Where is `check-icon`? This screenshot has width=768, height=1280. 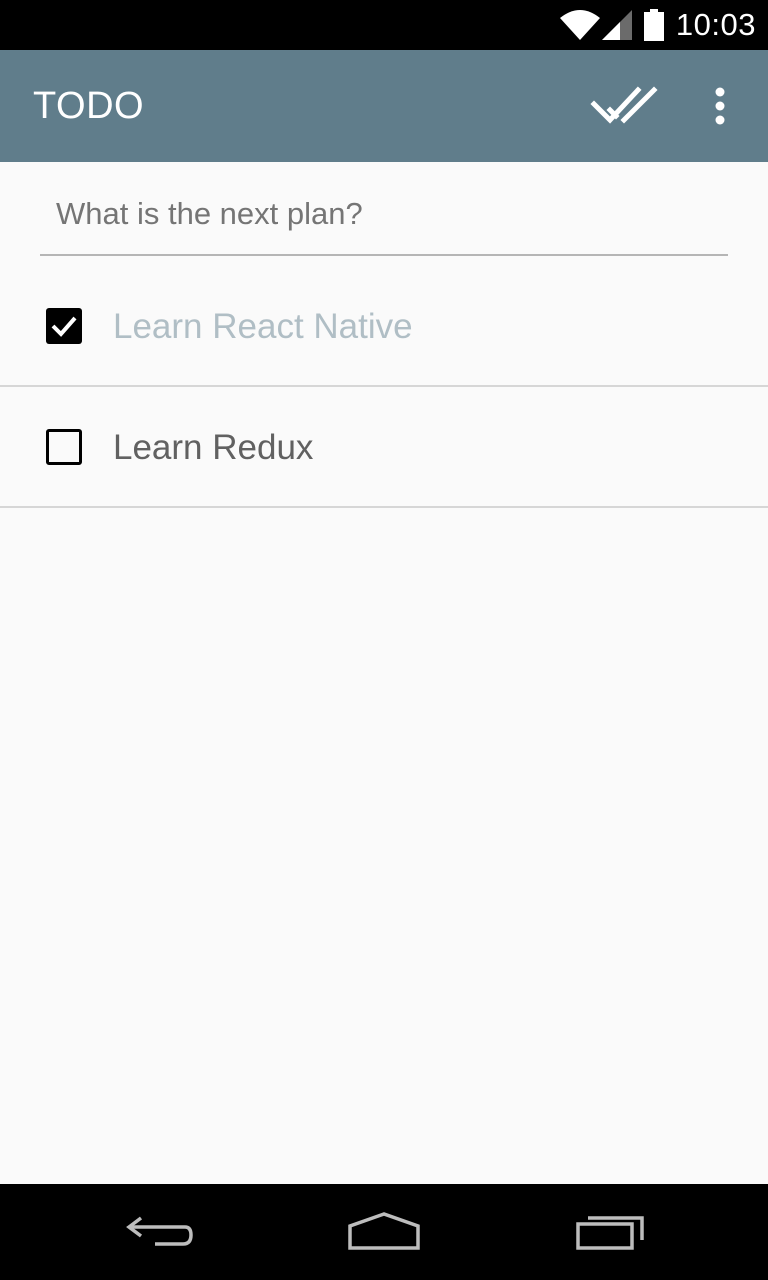 check-icon is located at coordinates (64, 326).